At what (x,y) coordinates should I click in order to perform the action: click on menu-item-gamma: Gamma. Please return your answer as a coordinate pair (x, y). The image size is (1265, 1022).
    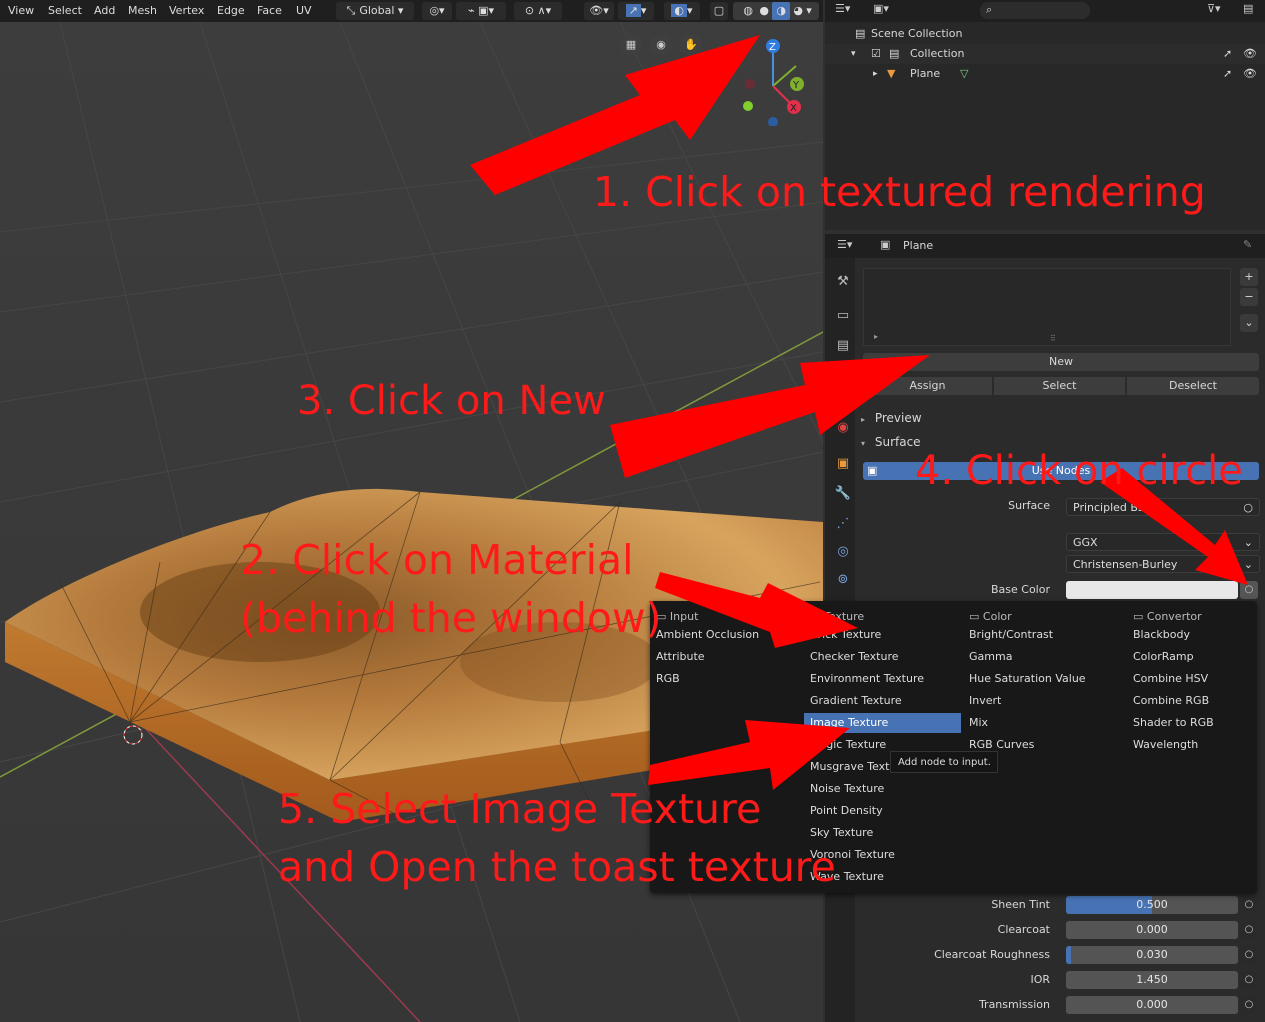
    Looking at the image, I should click on (1045, 657).